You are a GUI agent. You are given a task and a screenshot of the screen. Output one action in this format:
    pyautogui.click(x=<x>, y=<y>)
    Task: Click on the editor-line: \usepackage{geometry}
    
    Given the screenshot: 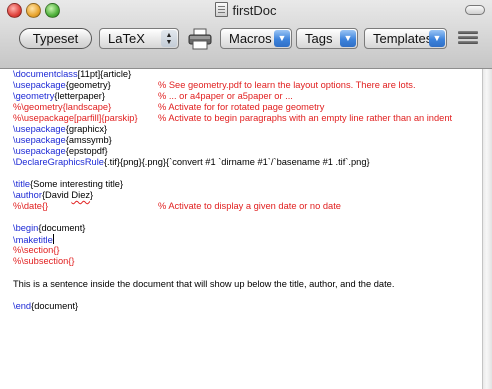 What is the action you would take?
    pyautogui.click(x=62, y=85)
    